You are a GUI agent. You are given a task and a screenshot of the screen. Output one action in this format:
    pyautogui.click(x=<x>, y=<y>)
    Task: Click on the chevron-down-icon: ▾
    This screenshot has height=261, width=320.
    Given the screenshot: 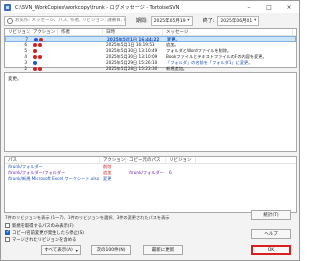 What is the action you would take?
    pyautogui.click(x=77, y=250)
    